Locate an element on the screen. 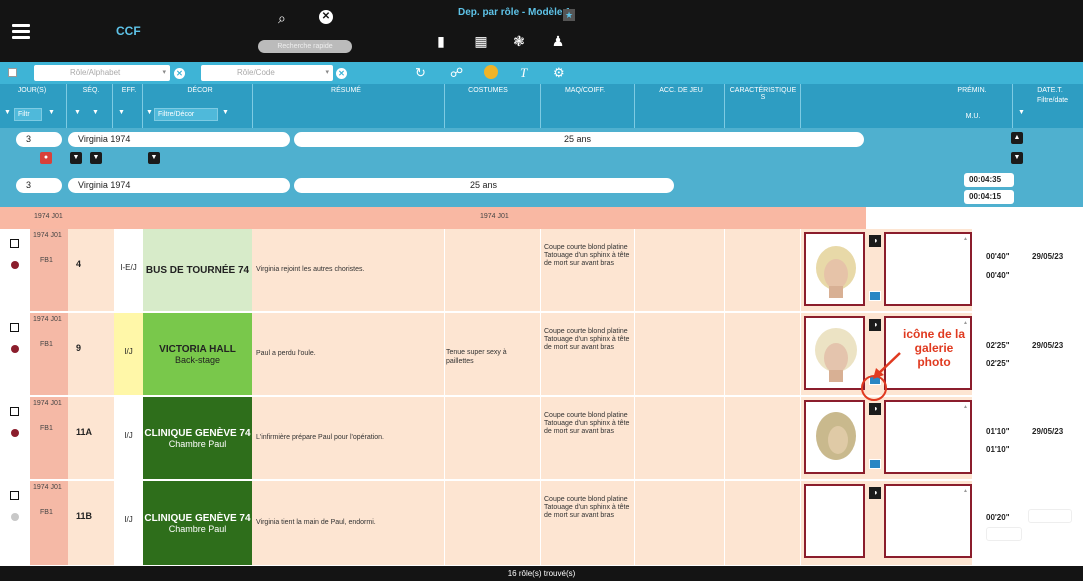 This screenshot has height=581, width=1083. quick-search-input: Recherche rapide is located at coordinates (305, 46).